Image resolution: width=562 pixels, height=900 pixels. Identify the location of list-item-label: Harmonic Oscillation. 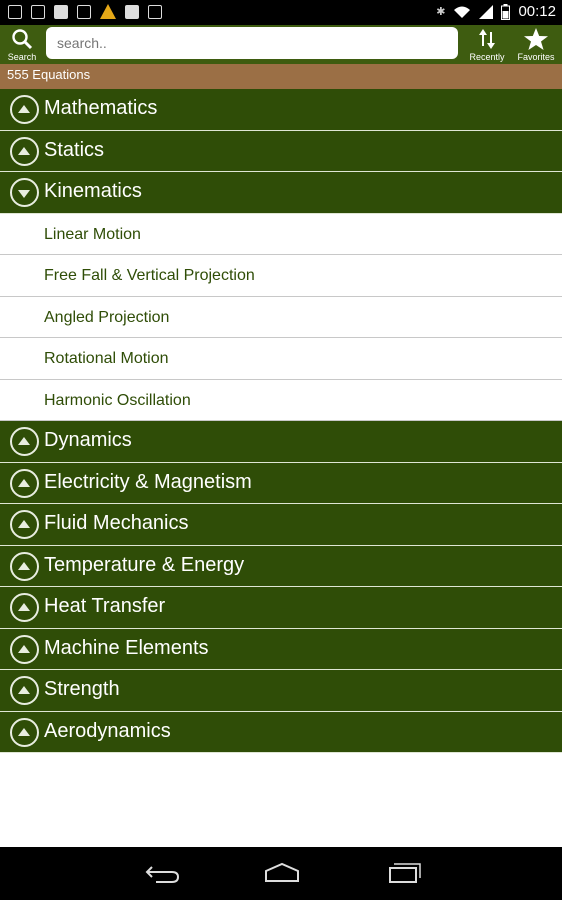
(117, 400).